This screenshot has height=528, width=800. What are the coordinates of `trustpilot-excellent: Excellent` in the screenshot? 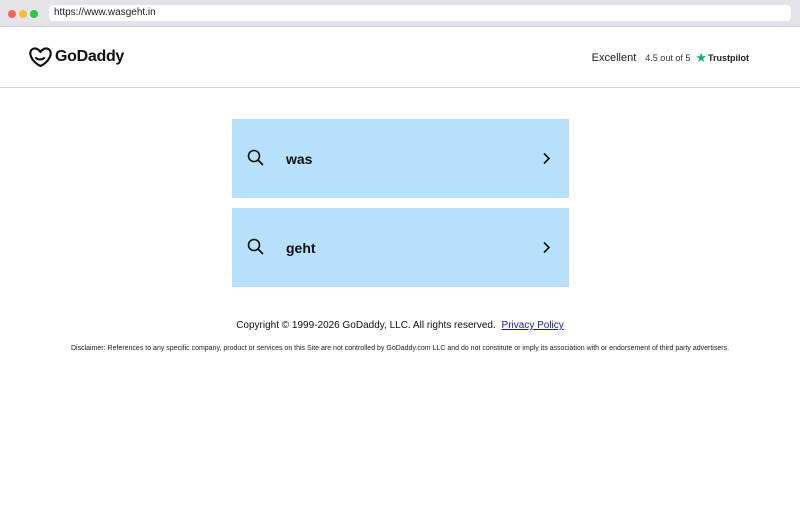 It's located at (614, 58).